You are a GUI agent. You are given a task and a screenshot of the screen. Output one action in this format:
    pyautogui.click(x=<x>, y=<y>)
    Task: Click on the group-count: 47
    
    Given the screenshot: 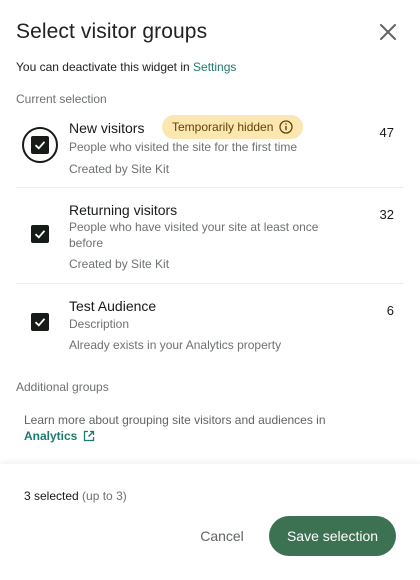 What is the action you would take?
    pyautogui.click(x=386, y=132)
    